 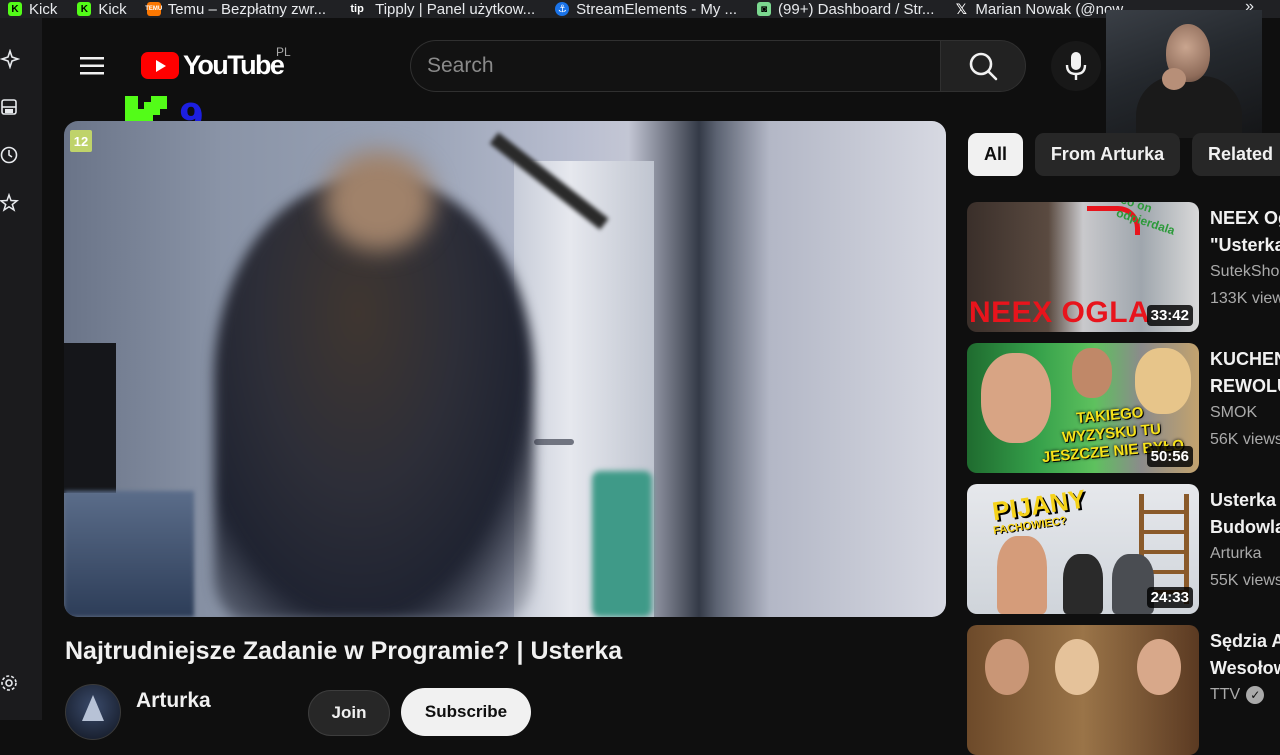 I want to click on recommendation-title: Sędzia A Wesołow, so click(x=1245, y=655).